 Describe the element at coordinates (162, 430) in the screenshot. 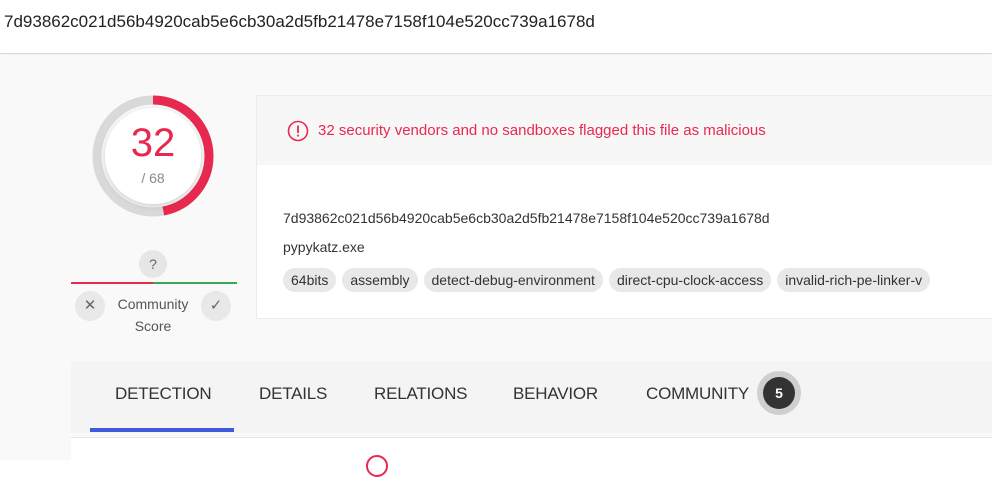

I see `active-tab-indicator` at that location.